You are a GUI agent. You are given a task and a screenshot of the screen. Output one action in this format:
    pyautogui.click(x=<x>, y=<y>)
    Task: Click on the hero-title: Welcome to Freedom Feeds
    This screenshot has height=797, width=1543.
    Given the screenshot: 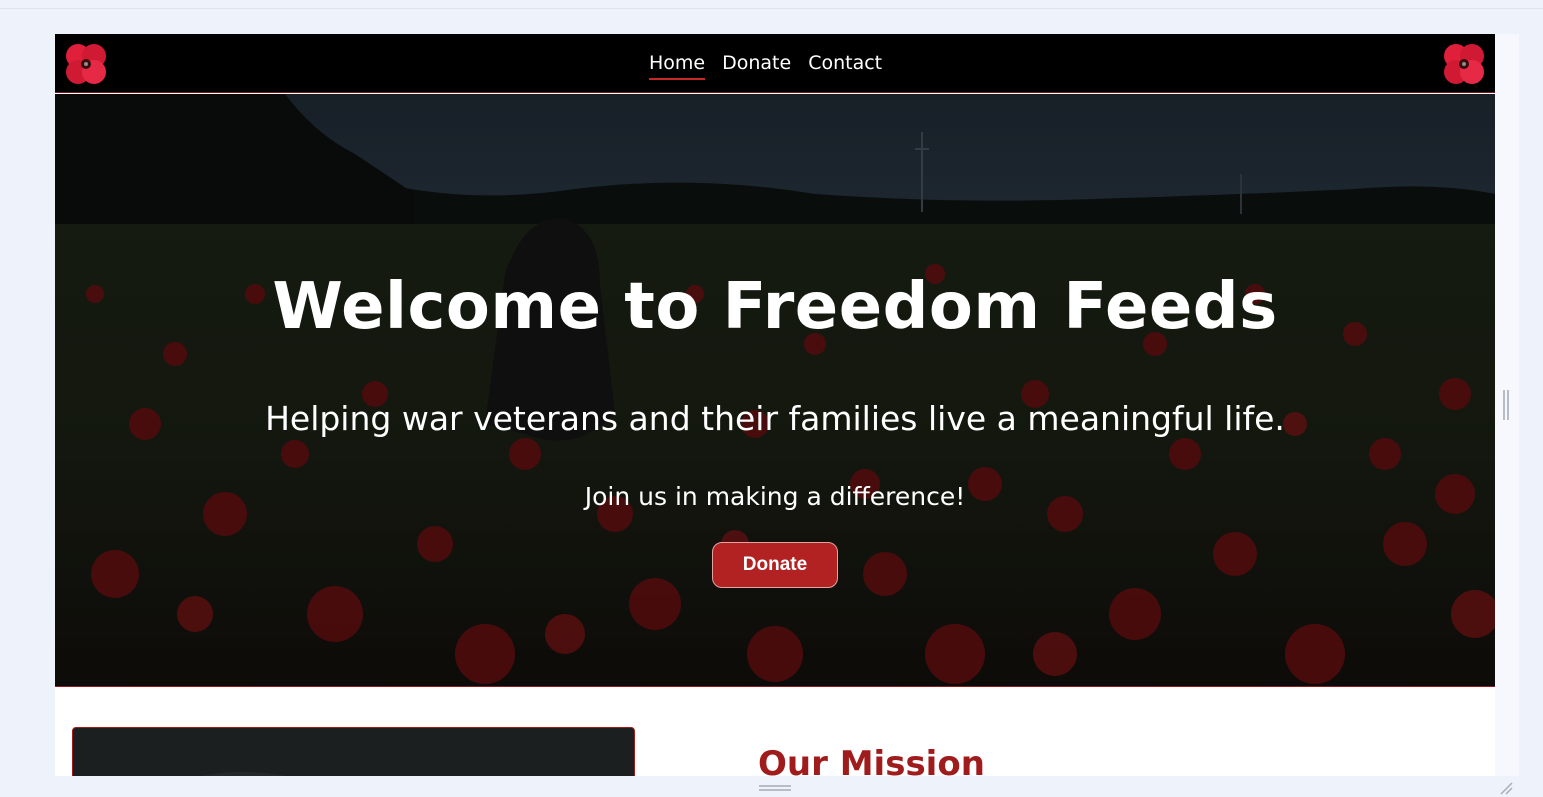 What is the action you would take?
    pyautogui.click(x=775, y=307)
    